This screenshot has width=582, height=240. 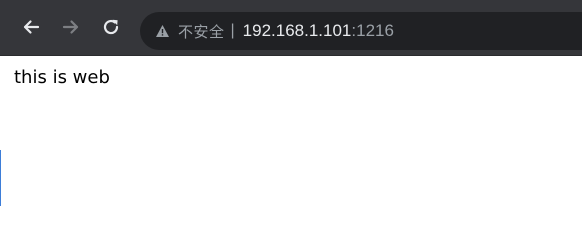 I want to click on page-body-text: this is web, so click(x=62, y=77).